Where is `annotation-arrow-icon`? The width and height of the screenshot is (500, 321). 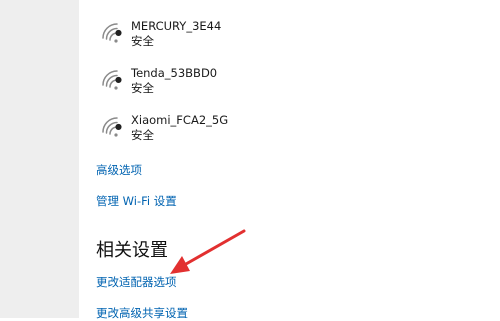
annotation-arrow-icon is located at coordinates (208, 251).